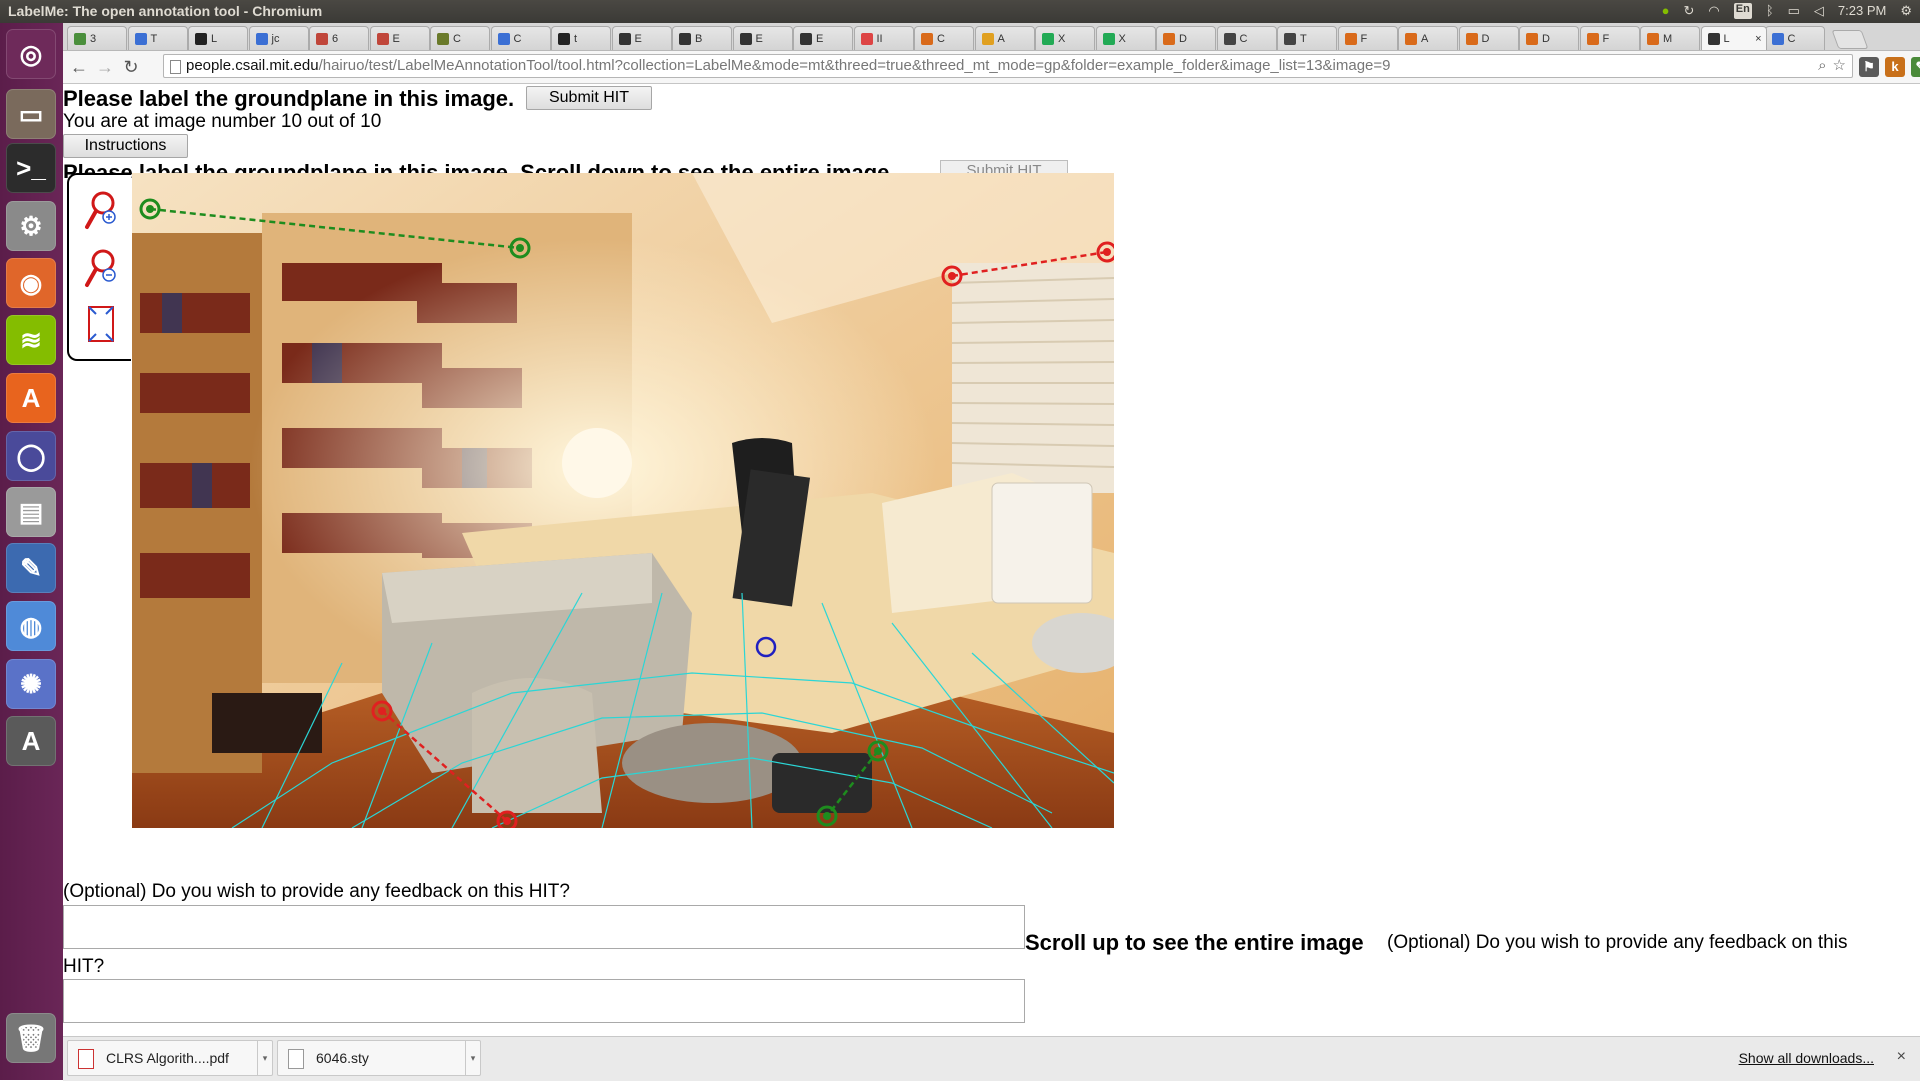  Describe the element at coordinates (131, 67) in the screenshot. I see `reload-button: ↻` at that location.